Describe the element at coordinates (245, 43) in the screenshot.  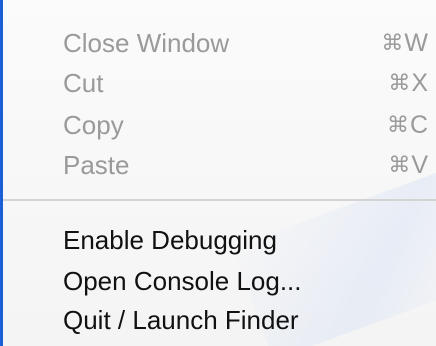
I see `menu-item-close-window: Close Window ⌘ W` at that location.